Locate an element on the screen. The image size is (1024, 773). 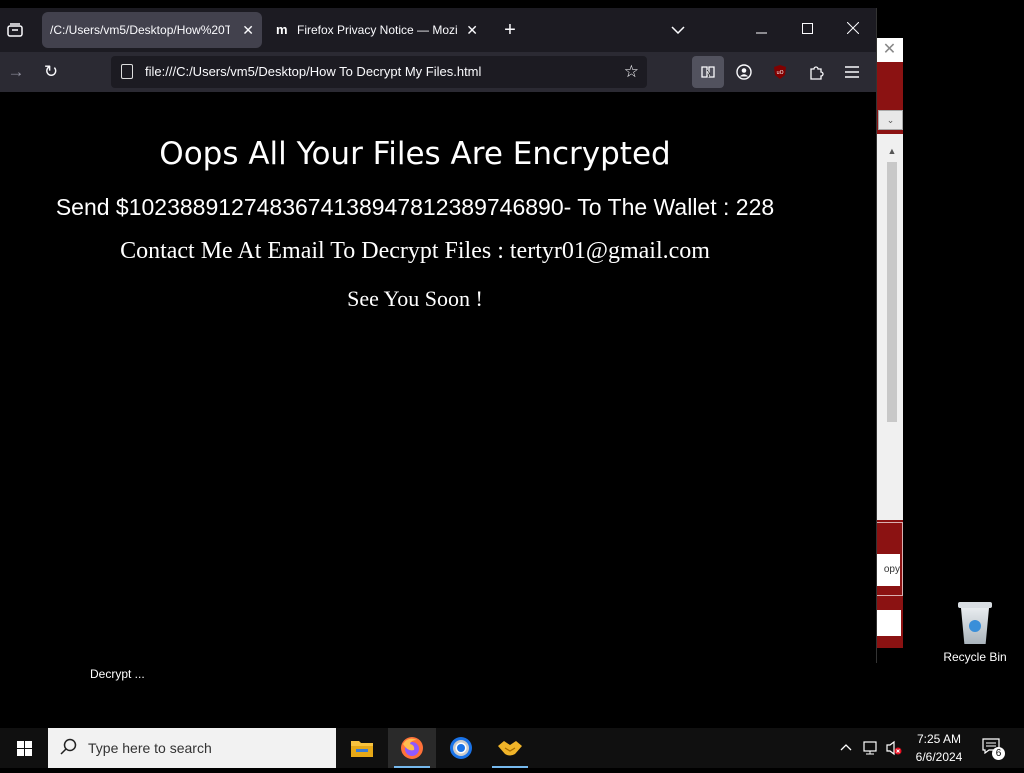
recycle-bin-label: Recycle Bin is located at coordinates (975, 657).